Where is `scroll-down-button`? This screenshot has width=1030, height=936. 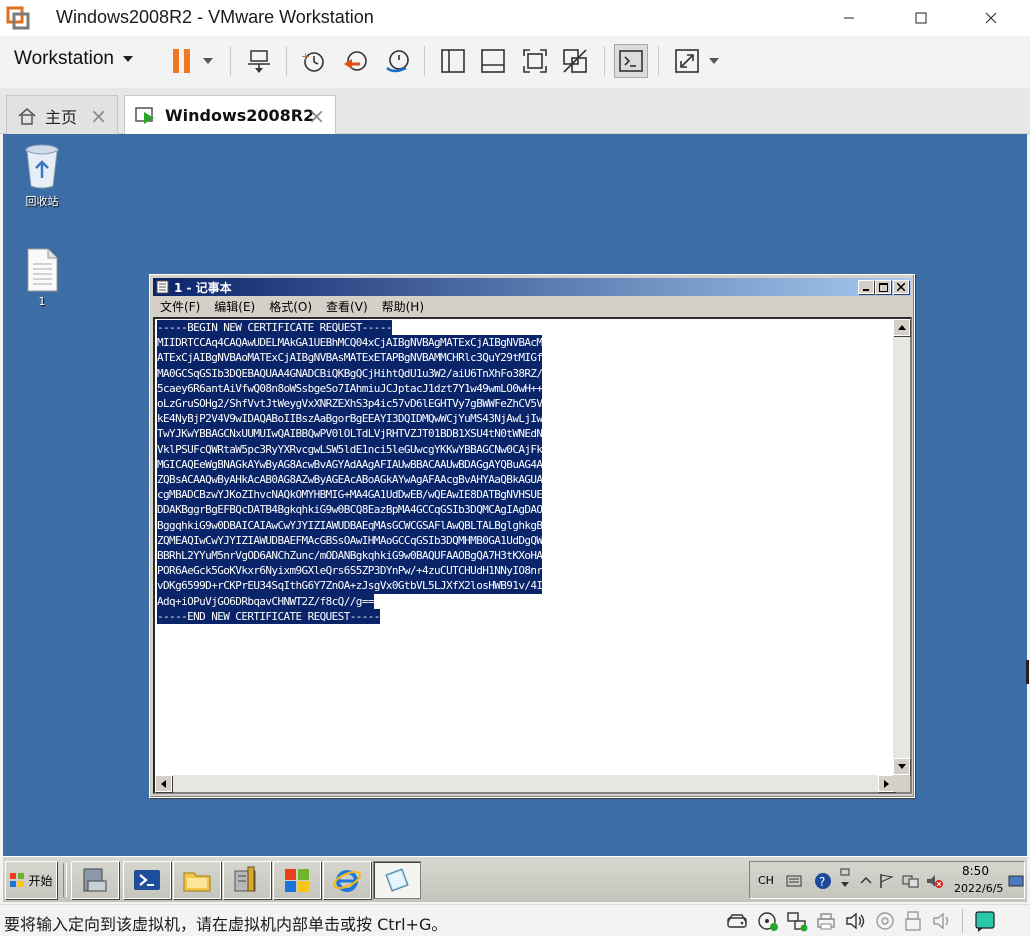 scroll-down-button is located at coordinates (901, 766).